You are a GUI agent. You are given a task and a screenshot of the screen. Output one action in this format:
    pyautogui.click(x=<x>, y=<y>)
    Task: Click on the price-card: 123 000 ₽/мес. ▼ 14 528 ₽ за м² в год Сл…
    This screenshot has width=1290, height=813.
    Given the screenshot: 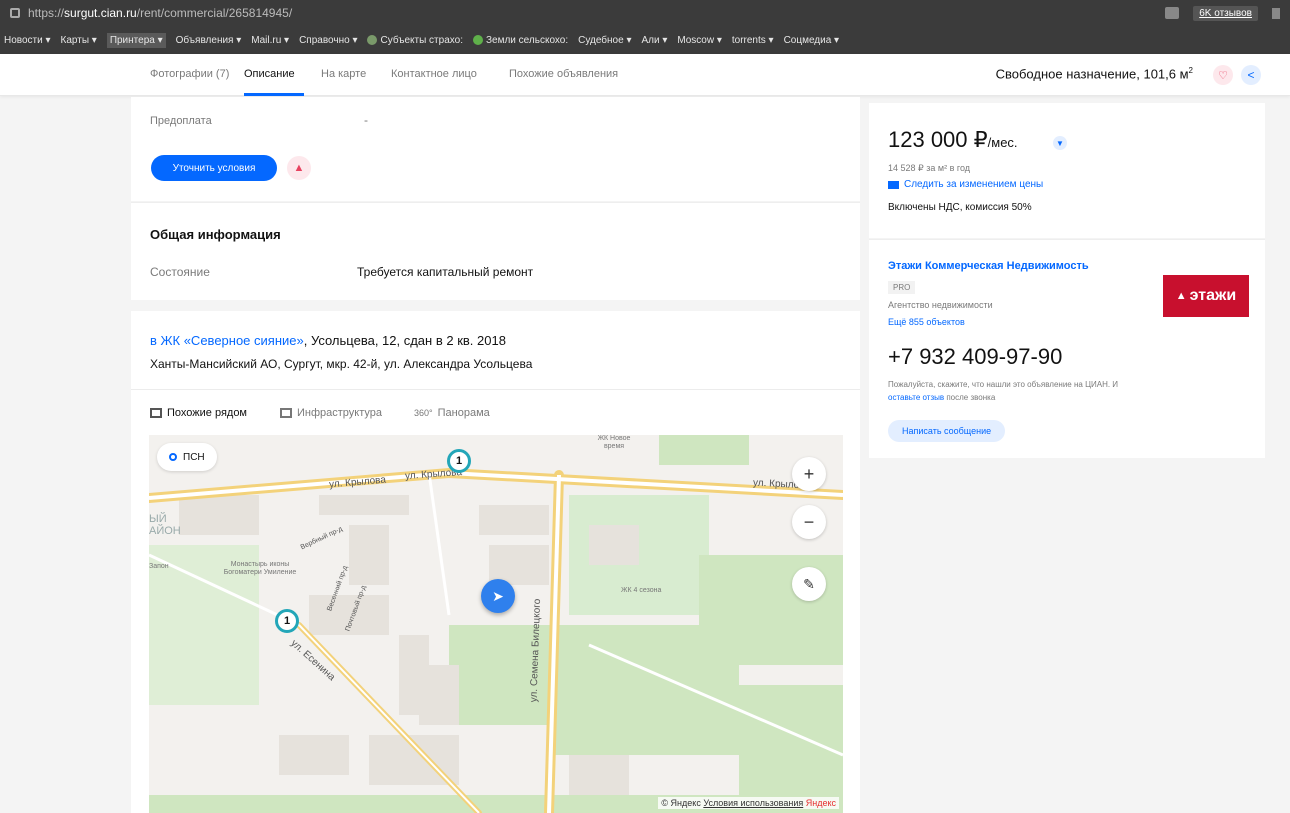 What is the action you would take?
    pyautogui.click(x=1067, y=170)
    